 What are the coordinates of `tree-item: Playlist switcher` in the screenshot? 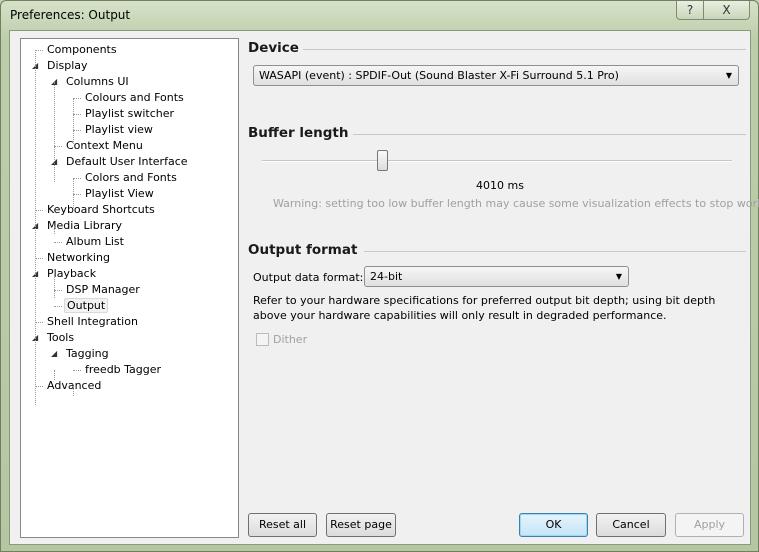 It's located at (129, 114).